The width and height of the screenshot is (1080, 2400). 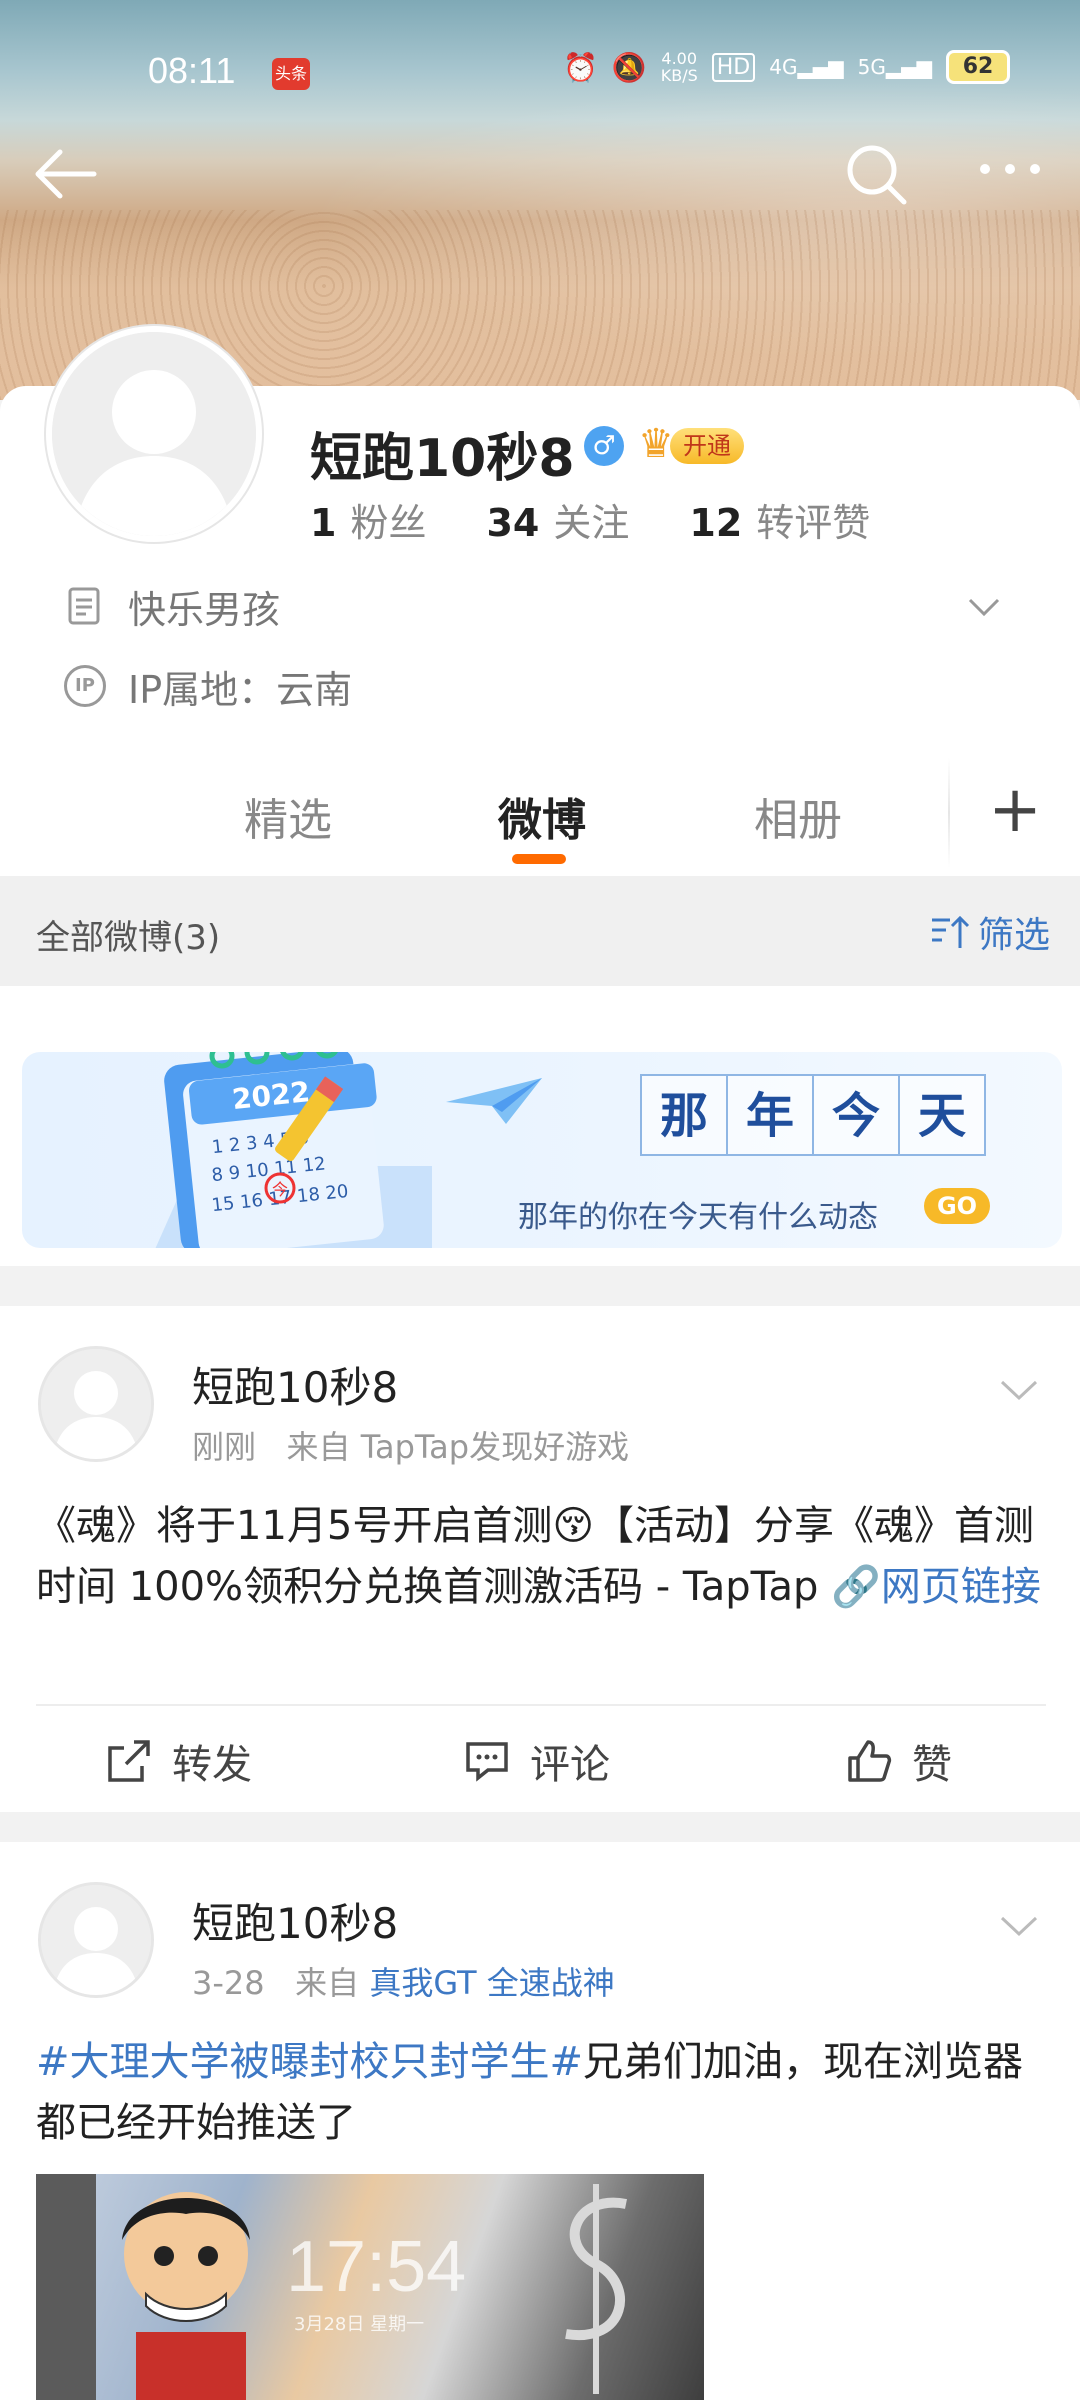 What do you see at coordinates (783, 67) in the screenshot?
I see `signal-4g-label: 4G` at bounding box center [783, 67].